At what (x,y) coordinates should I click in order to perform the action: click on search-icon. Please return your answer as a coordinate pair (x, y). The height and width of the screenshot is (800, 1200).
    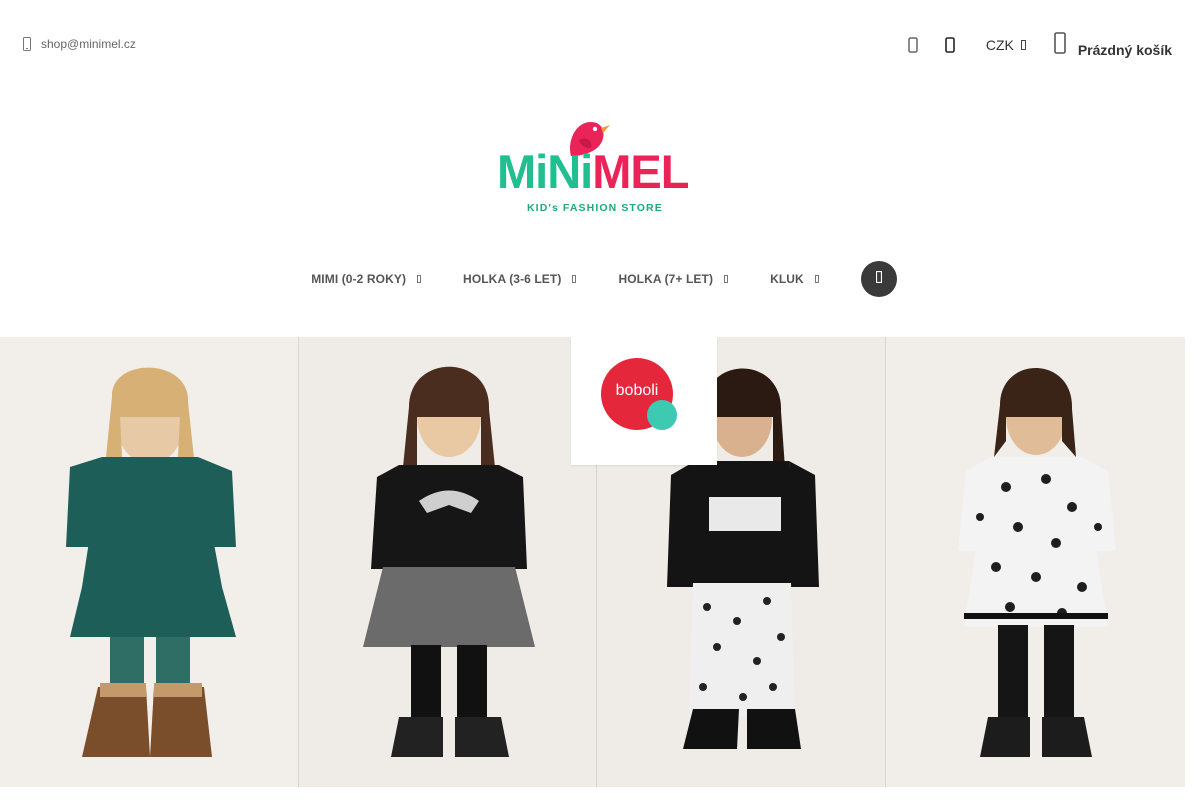
    Looking at the image, I should click on (878, 279).